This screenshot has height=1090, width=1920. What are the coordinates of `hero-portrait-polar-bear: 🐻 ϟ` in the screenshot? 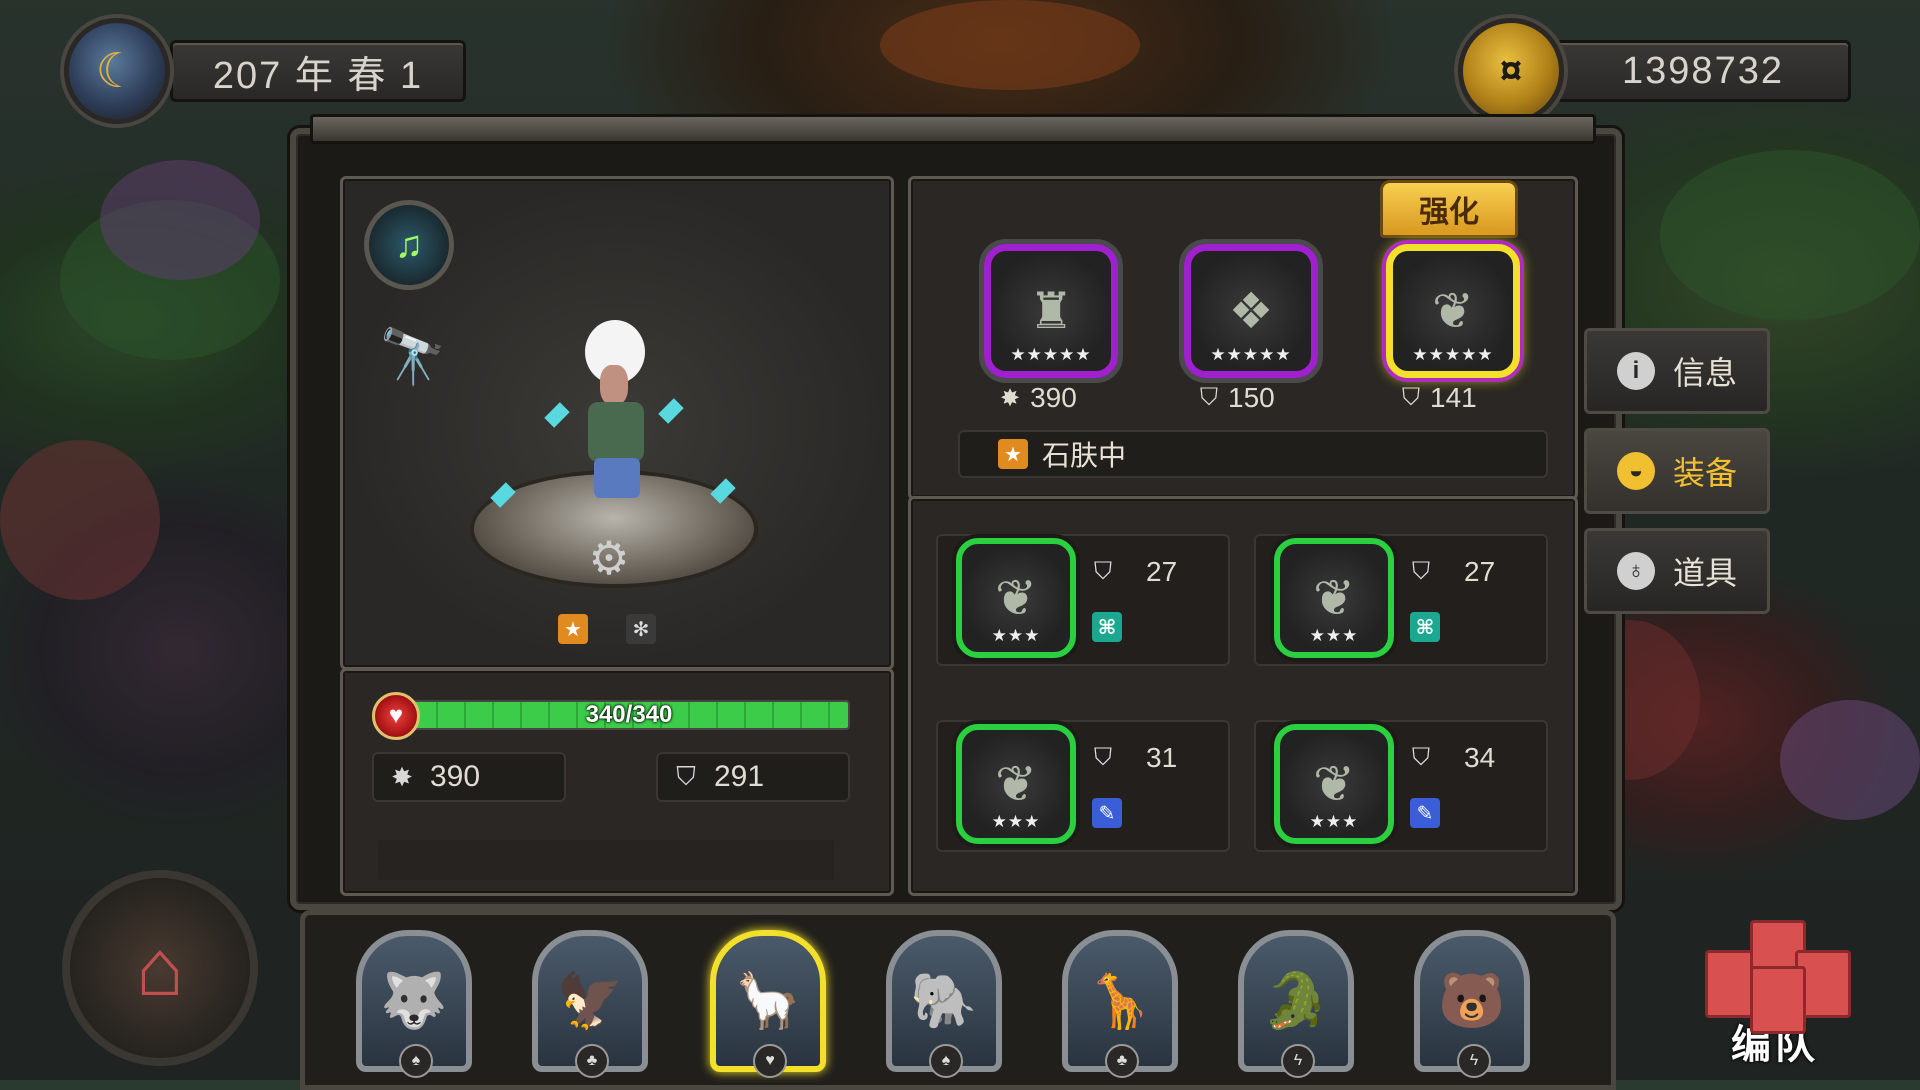 It's located at (1472, 1004).